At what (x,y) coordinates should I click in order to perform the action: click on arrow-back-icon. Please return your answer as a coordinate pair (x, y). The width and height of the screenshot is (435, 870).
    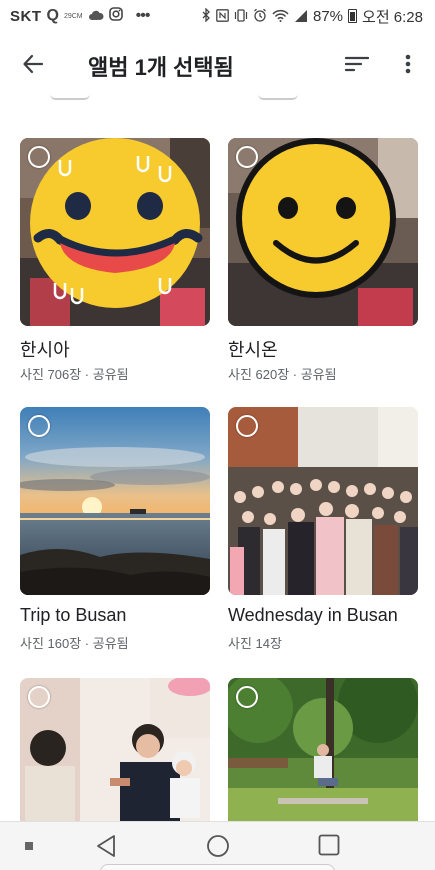
    Looking at the image, I should click on (33, 64).